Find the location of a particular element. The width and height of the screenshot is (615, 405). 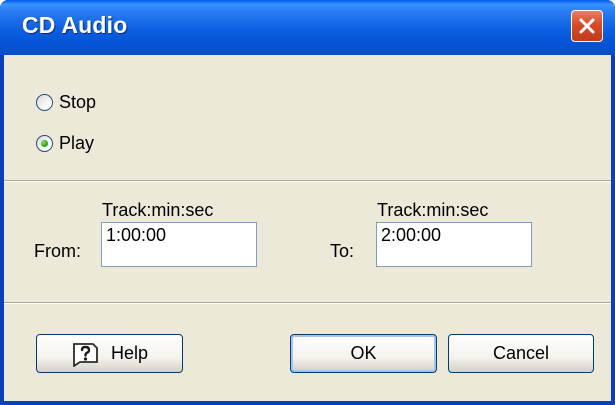

help-label: Help is located at coordinates (129, 353).